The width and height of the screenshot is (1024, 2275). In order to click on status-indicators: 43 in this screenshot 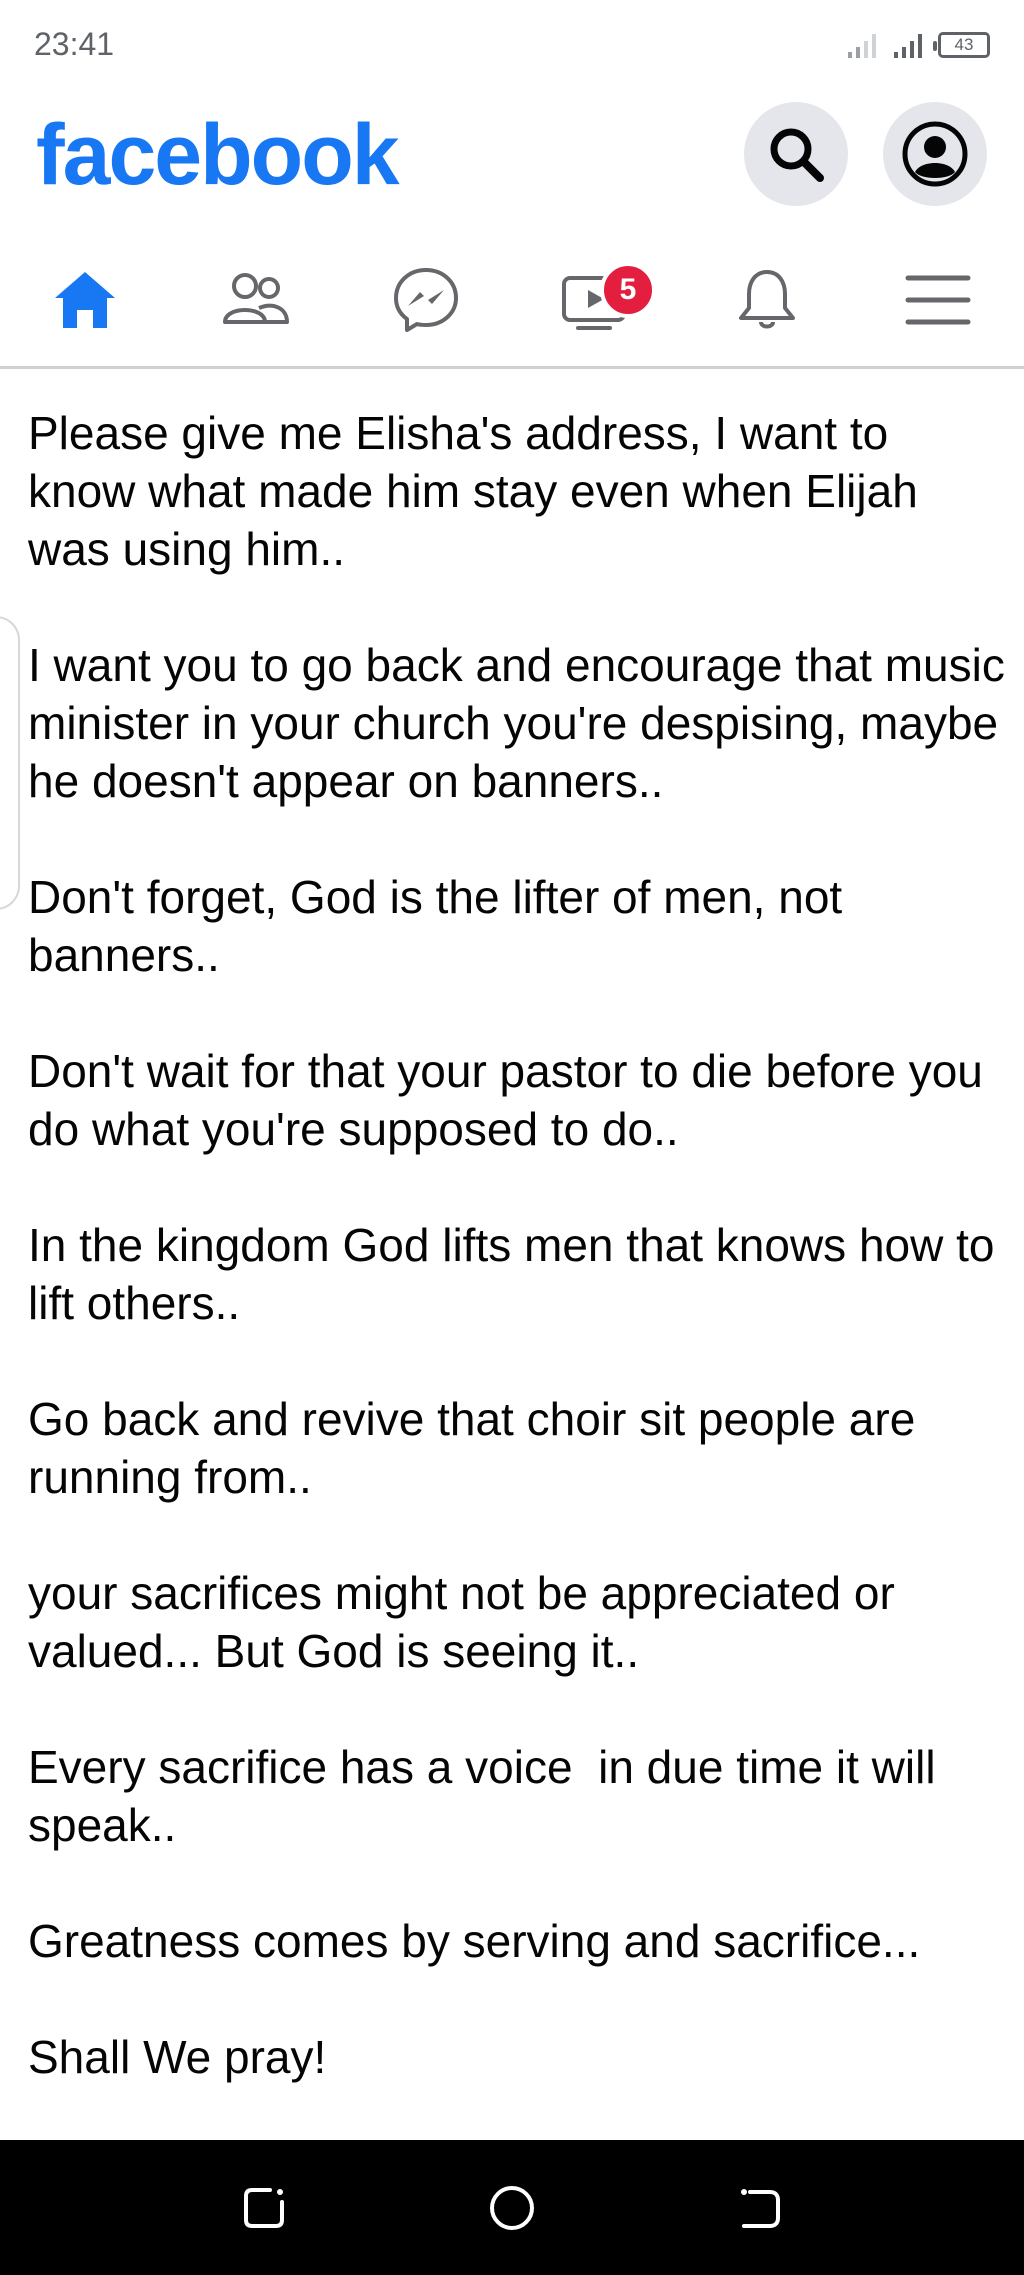, I will do `click(918, 45)`.